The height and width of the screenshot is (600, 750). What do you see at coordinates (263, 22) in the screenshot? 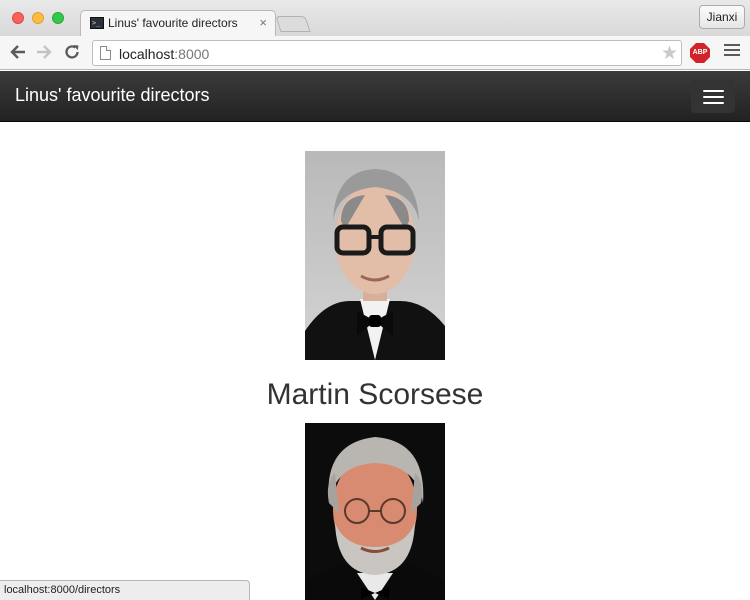
I see `tab-close-icon: ×` at bounding box center [263, 22].